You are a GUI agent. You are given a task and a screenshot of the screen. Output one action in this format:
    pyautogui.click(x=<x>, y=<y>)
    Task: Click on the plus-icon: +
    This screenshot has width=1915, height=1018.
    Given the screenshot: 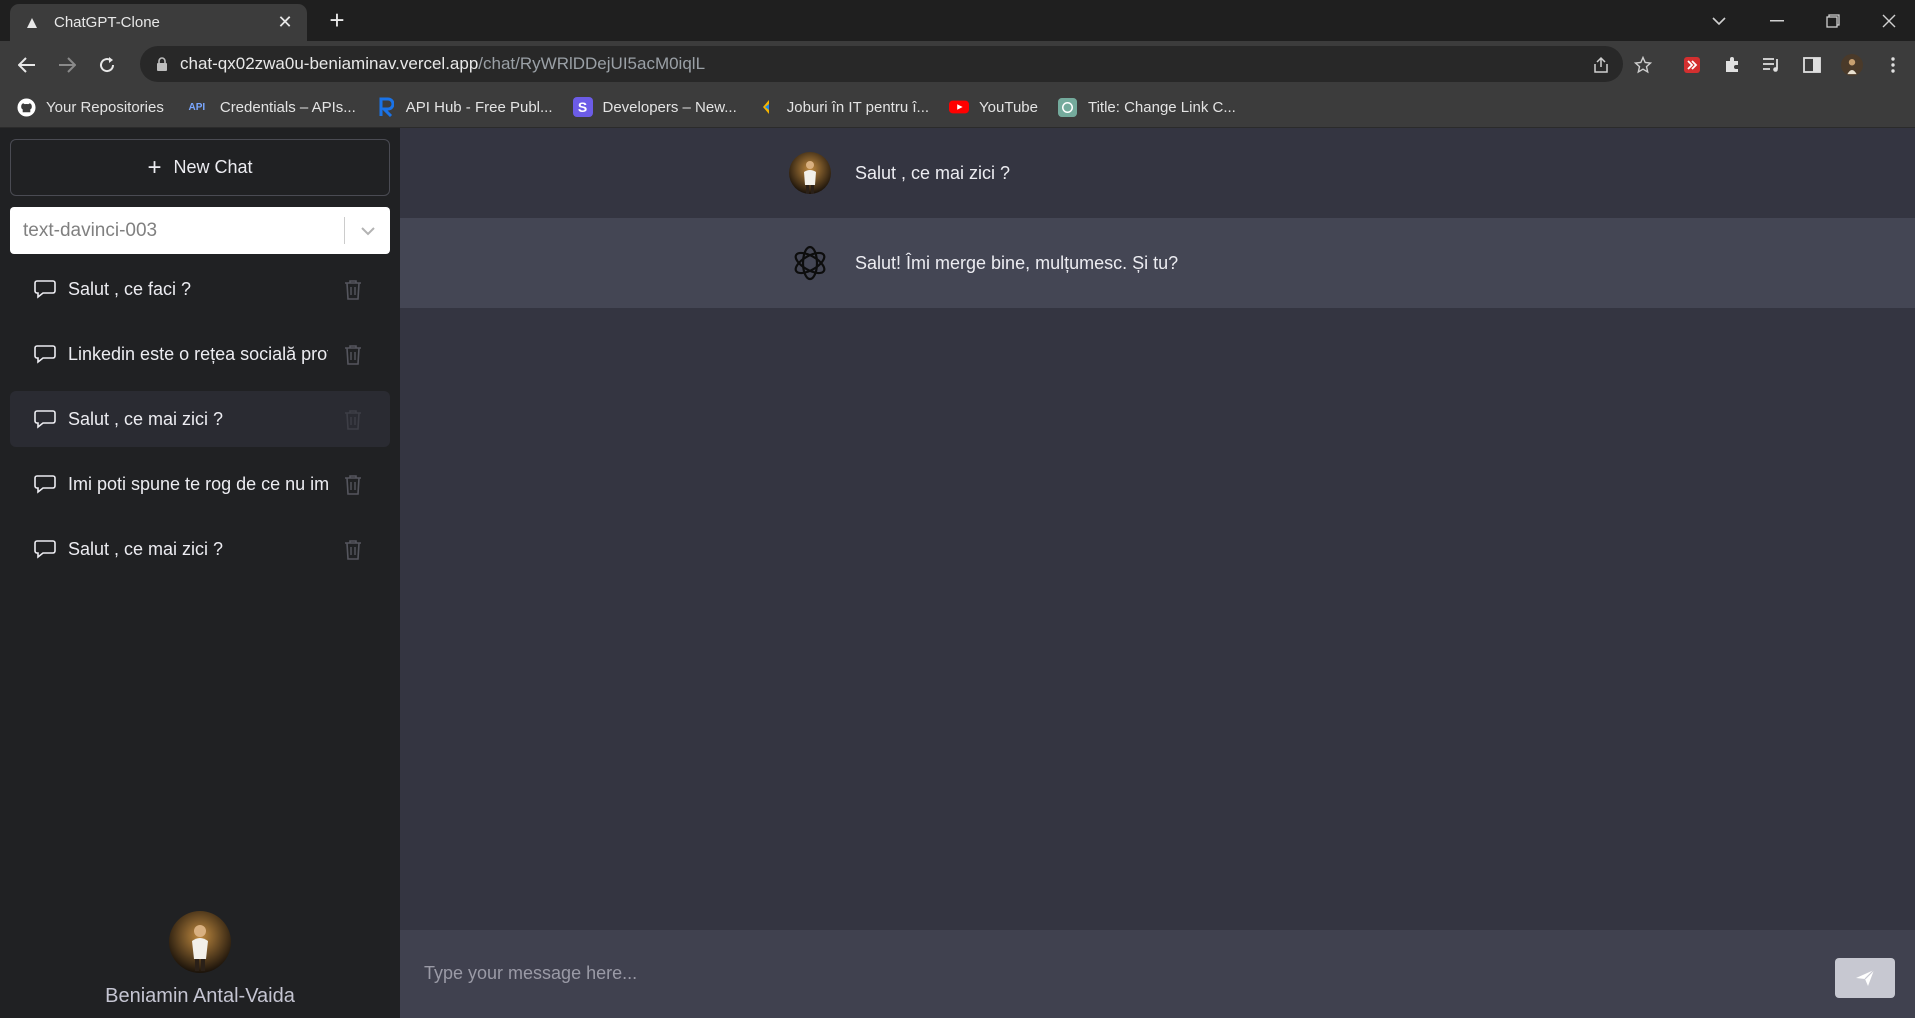 What is the action you would take?
    pyautogui.click(x=154, y=167)
    